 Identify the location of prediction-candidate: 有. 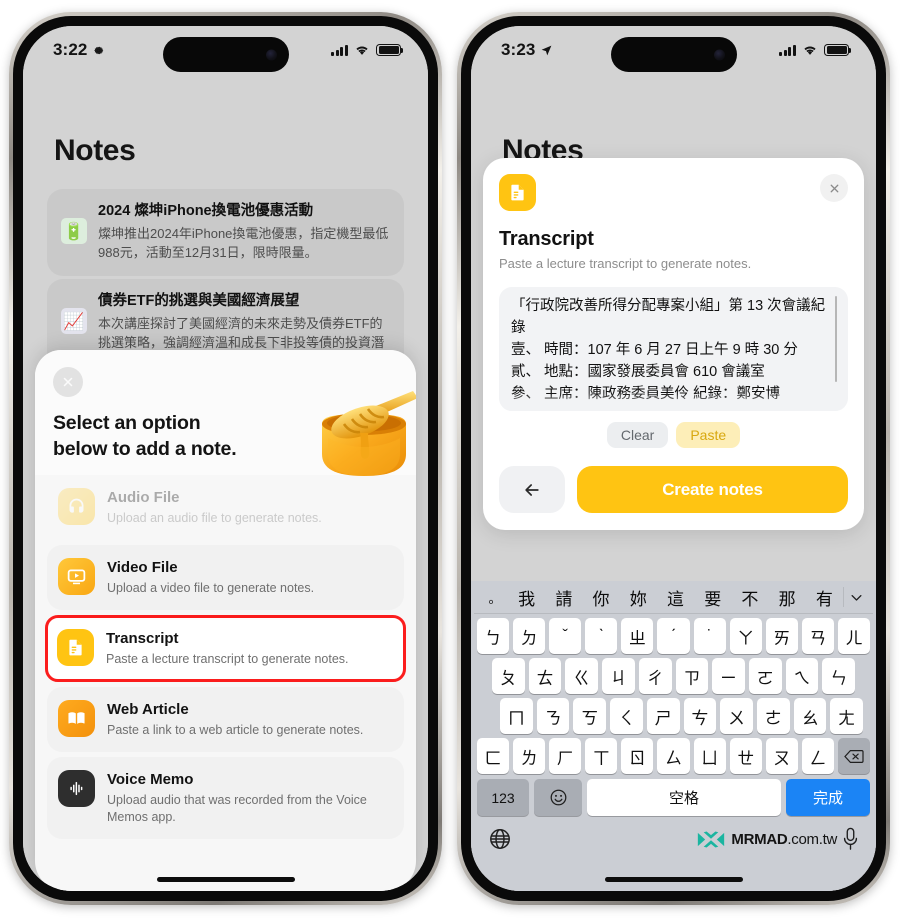
(824, 597).